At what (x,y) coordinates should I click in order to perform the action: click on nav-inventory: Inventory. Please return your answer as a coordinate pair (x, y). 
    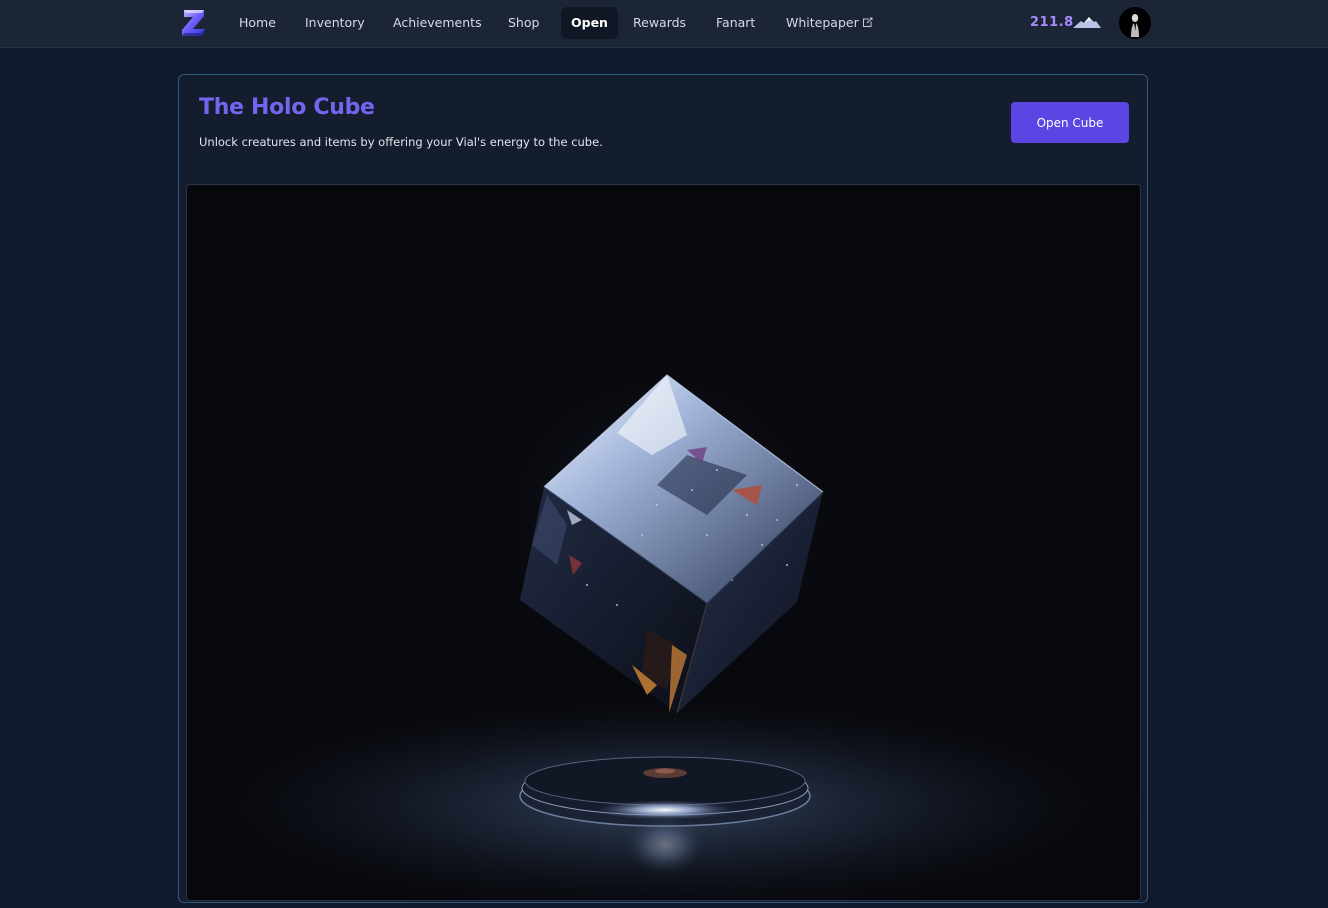
    Looking at the image, I should click on (335, 23).